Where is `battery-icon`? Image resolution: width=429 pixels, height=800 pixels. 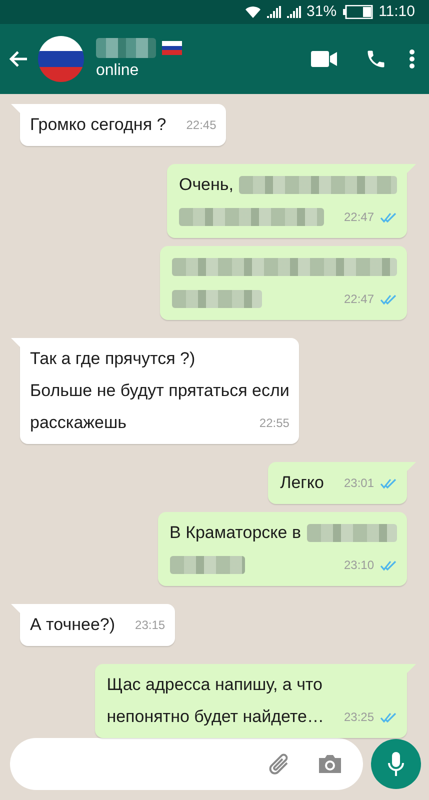
battery-icon is located at coordinates (357, 11).